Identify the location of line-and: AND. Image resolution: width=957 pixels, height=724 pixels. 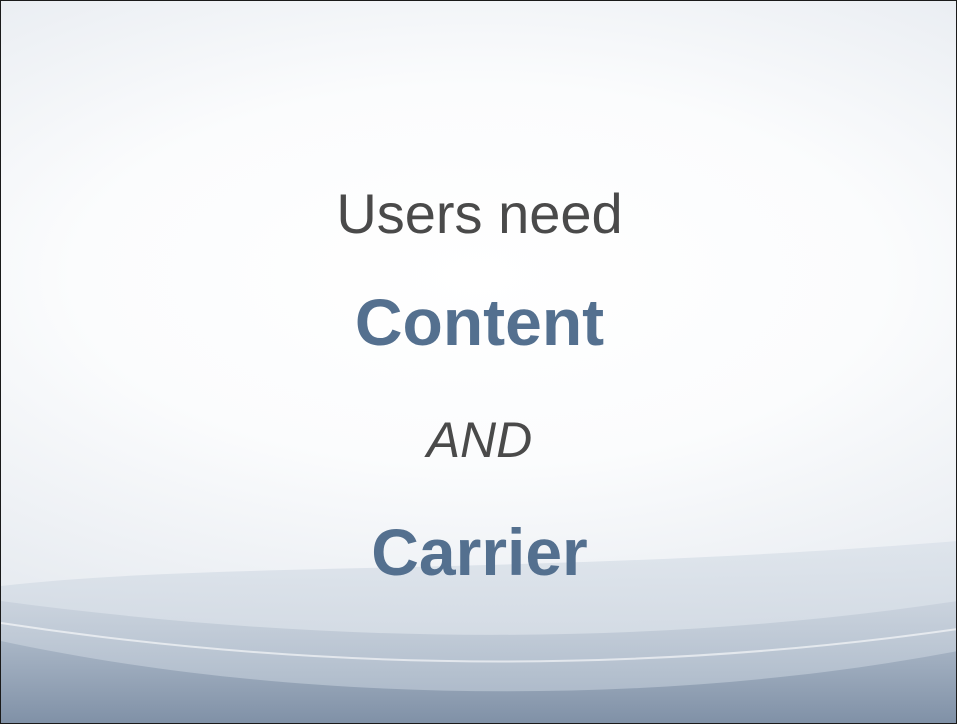
(479, 440).